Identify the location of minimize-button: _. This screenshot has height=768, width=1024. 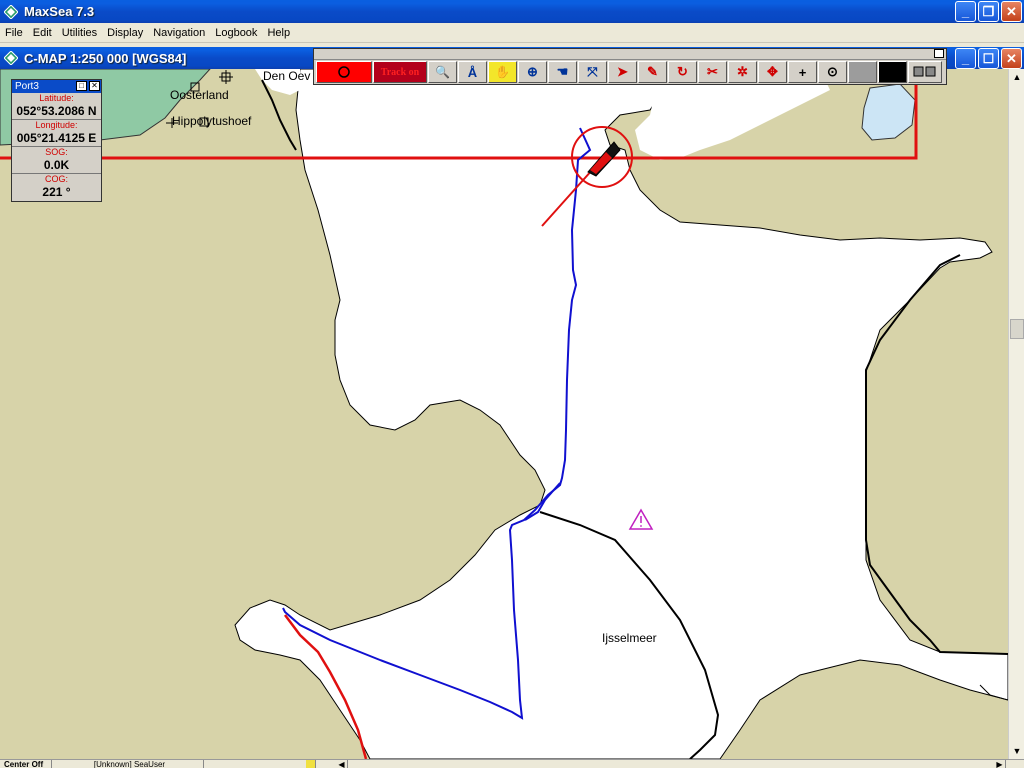
(965, 11).